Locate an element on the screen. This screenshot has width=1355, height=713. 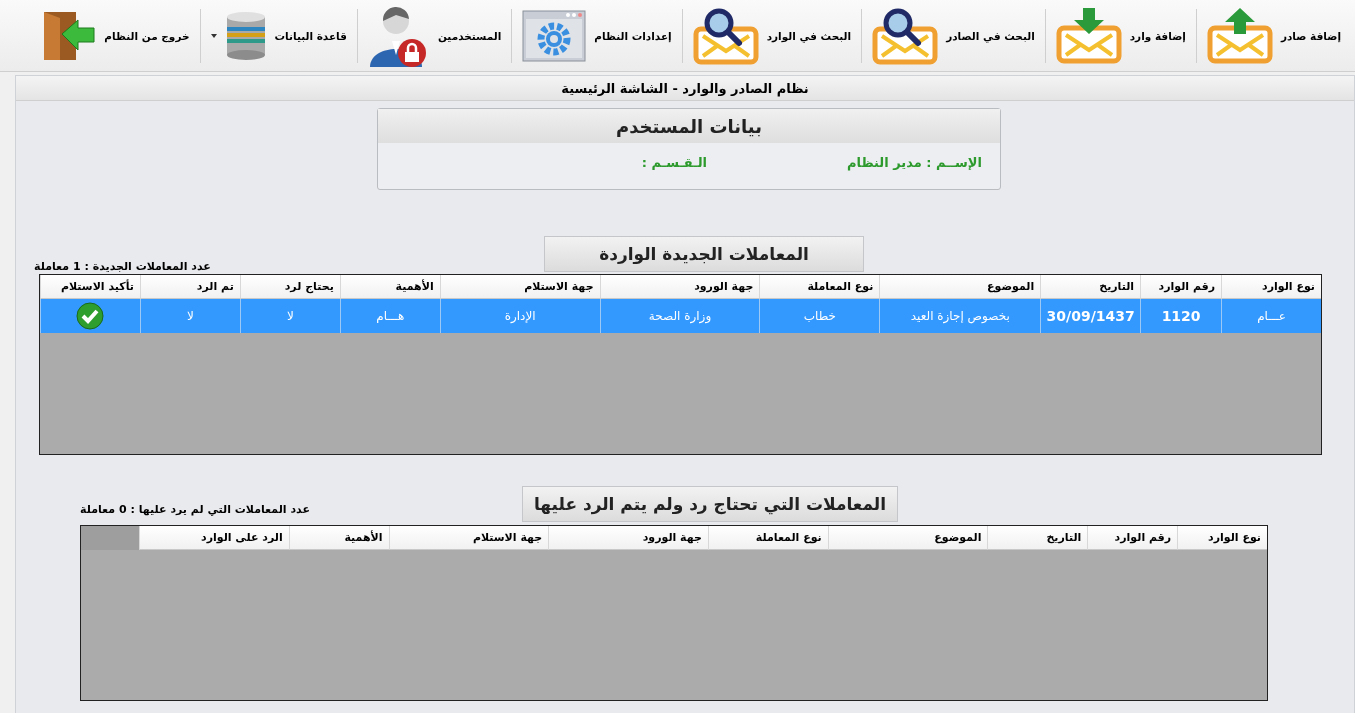
toolbar-button: البحث في الوارد is located at coordinates (772, 35).